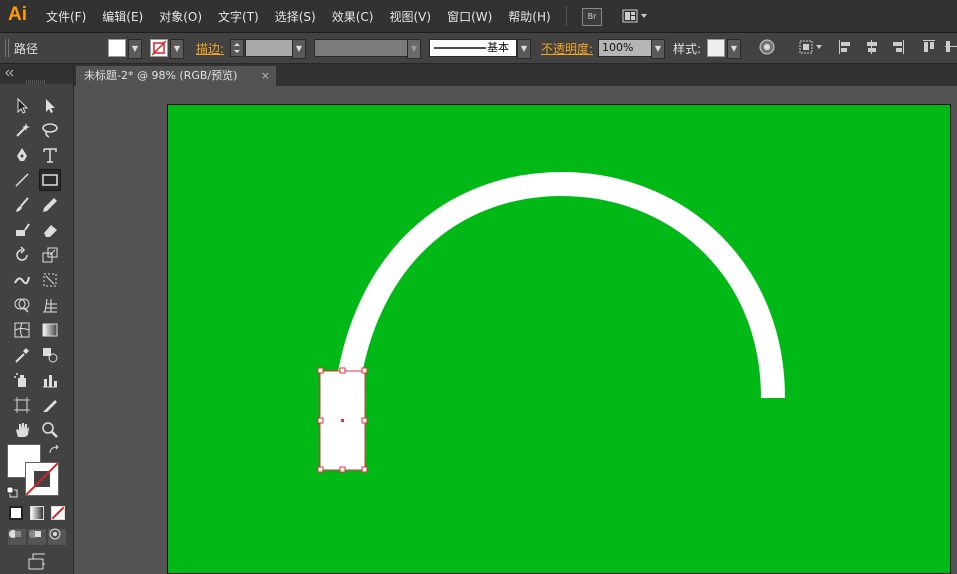 The width and height of the screenshot is (957, 574). I want to click on direct-selection-arrow-icon, so click(50, 106).